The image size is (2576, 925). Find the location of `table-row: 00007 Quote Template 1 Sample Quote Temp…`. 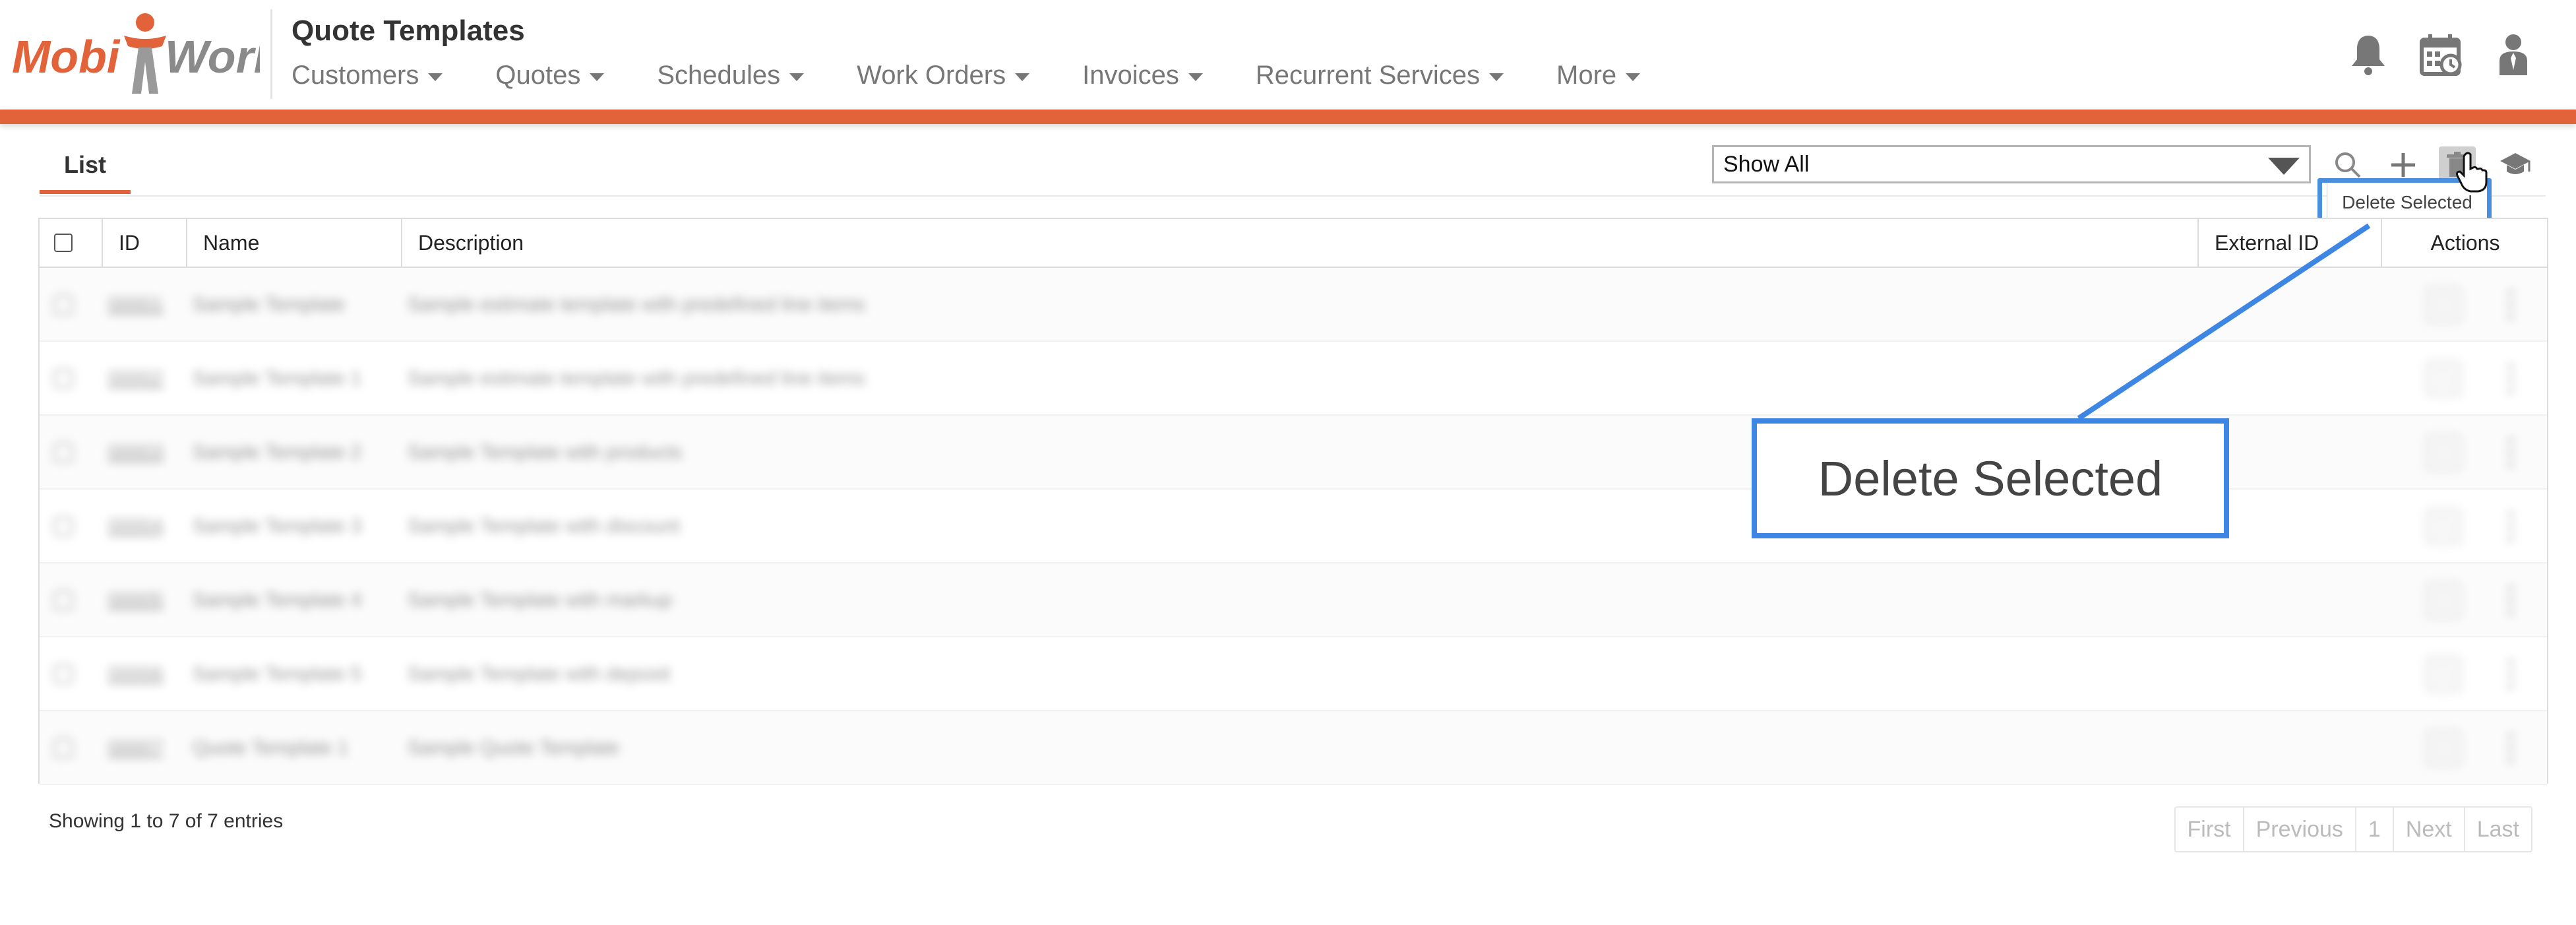

table-row: 00007 Quote Template 1 Sample Quote Temp… is located at coordinates (1293, 748).